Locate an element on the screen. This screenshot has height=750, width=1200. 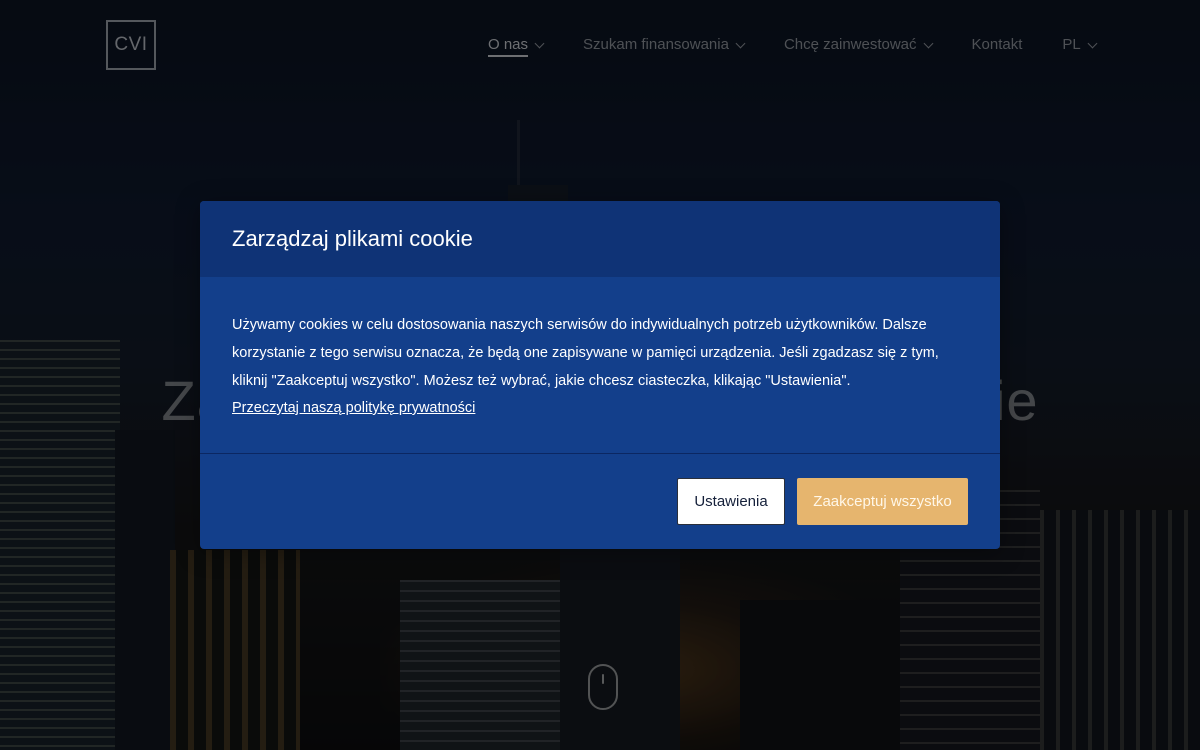
privacy-policy-link: Przeczytaj naszą politykę prywatności is located at coordinates (353, 408).